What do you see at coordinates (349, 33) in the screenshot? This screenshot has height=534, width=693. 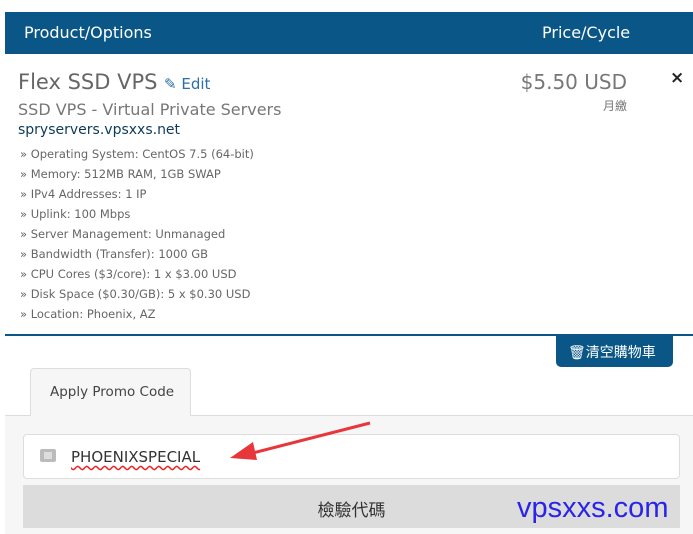 I see `cart-table-header: Product/Options Price/Cycle` at bounding box center [349, 33].